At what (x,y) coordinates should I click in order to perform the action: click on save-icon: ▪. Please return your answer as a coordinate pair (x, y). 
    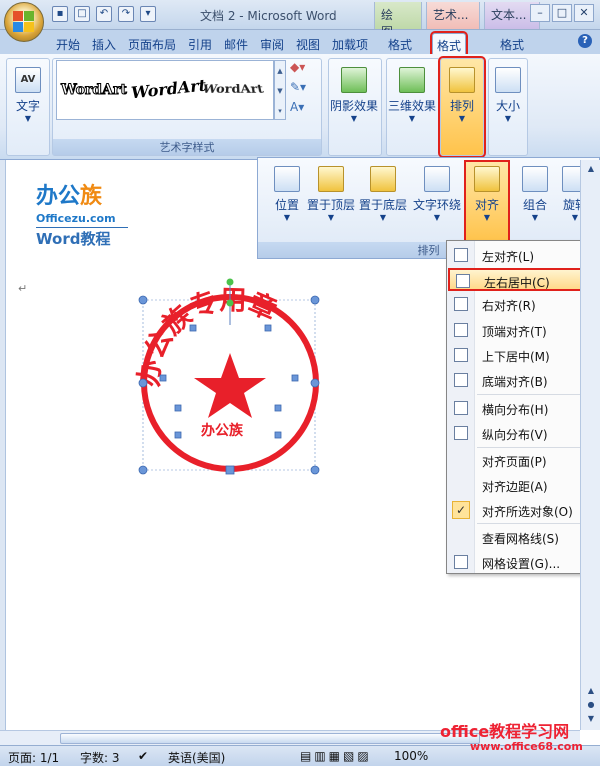
    Looking at the image, I should click on (60, 14).